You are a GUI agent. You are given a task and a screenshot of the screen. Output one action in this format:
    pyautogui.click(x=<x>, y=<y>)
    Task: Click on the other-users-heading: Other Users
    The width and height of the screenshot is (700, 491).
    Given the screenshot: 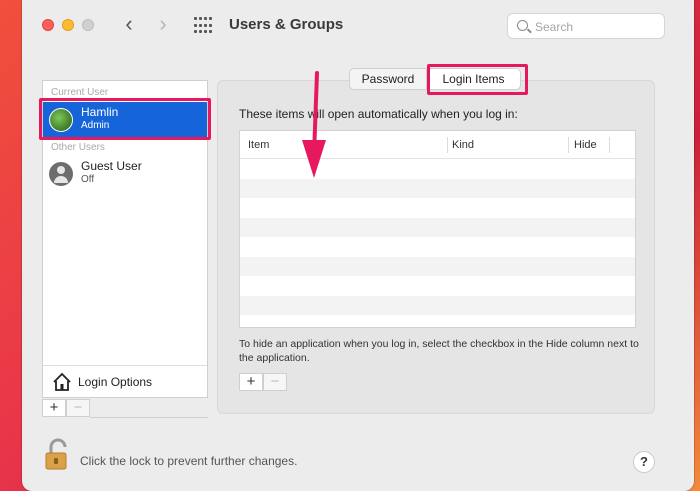 What is the action you would take?
    pyautogui.click(x=78, y=147)
    